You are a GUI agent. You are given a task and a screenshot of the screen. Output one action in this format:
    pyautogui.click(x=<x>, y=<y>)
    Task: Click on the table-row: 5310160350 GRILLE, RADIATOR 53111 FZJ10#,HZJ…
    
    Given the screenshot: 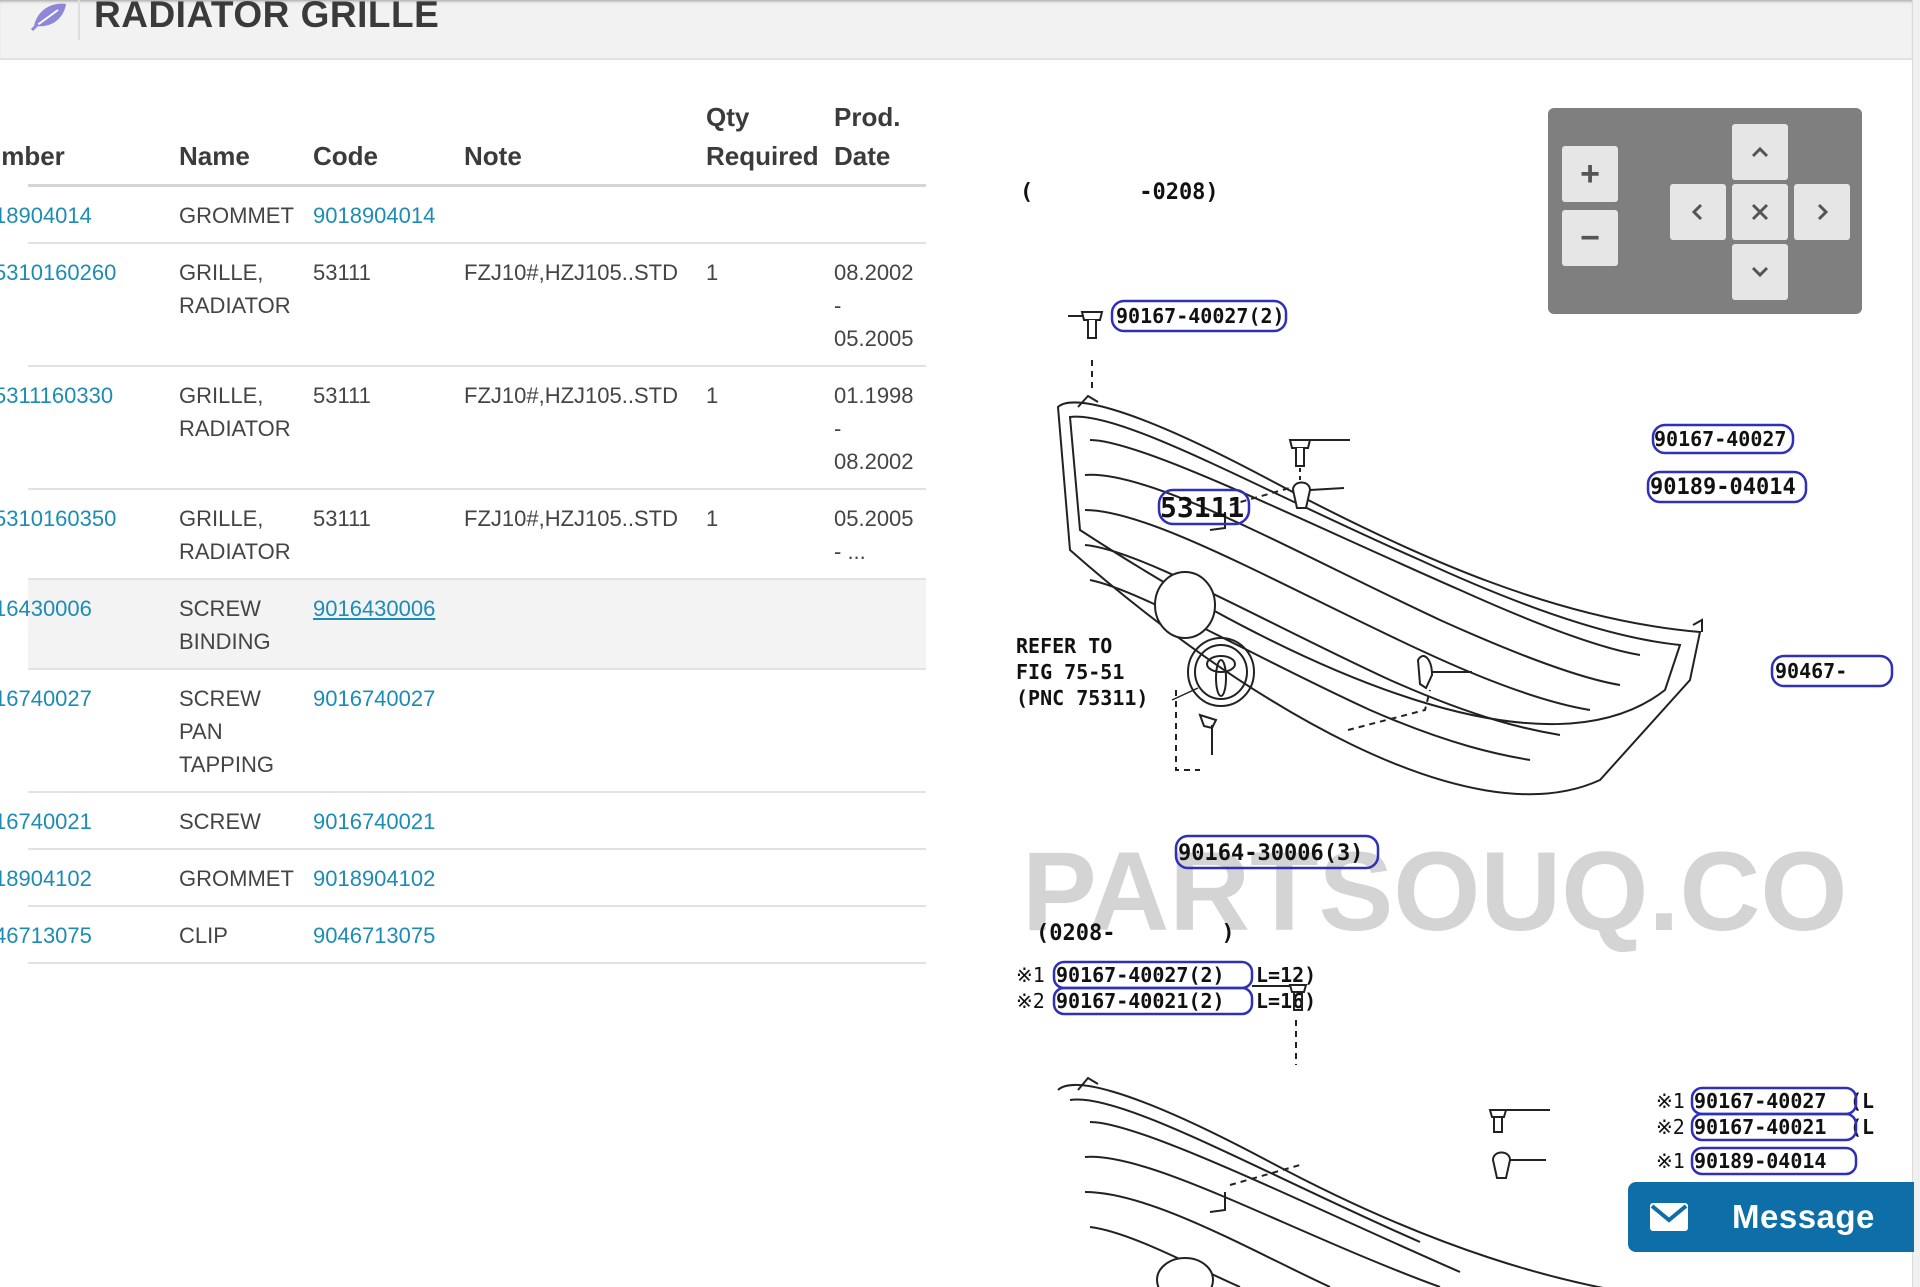 What is the action you would take?
    pyautogui.click(x=463, y=534)
    